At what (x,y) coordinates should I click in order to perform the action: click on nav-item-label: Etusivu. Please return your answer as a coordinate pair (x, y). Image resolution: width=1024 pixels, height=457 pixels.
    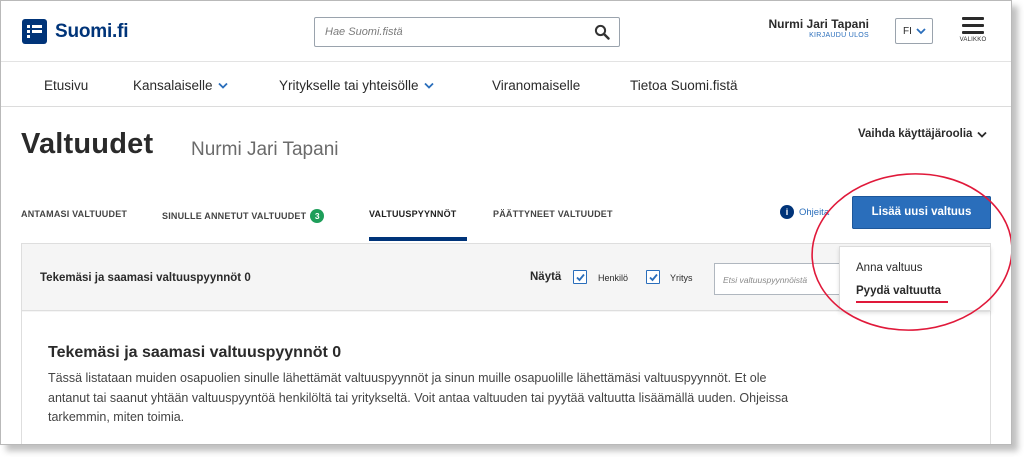
    Looking at the image, I should click on (66, 85).